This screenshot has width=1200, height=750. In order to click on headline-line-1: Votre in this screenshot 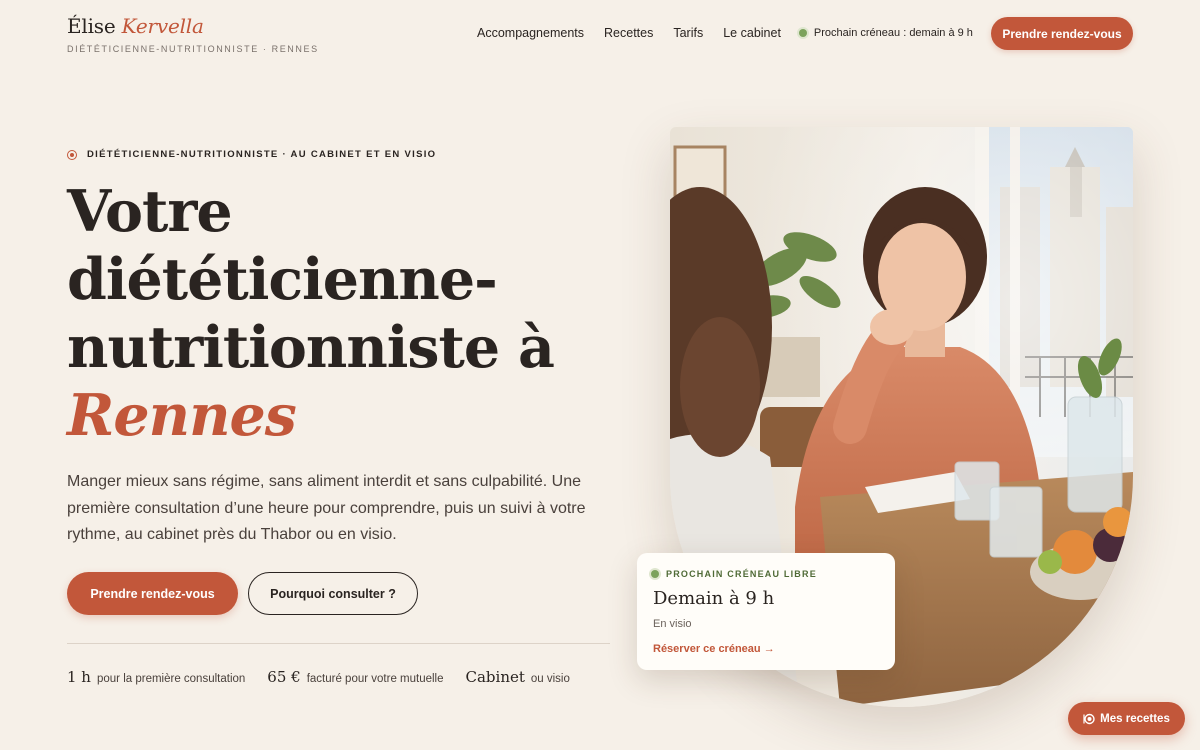, I will do `click(150, 211)`.